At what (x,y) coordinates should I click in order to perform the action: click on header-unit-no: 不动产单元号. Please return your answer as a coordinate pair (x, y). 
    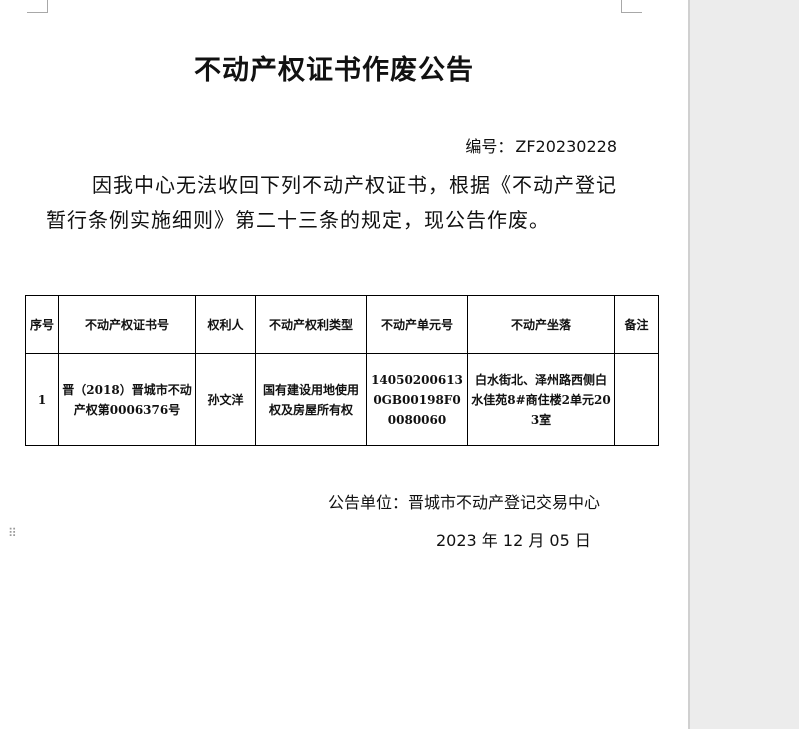
    Looking at the image, I should click on (417, 324).